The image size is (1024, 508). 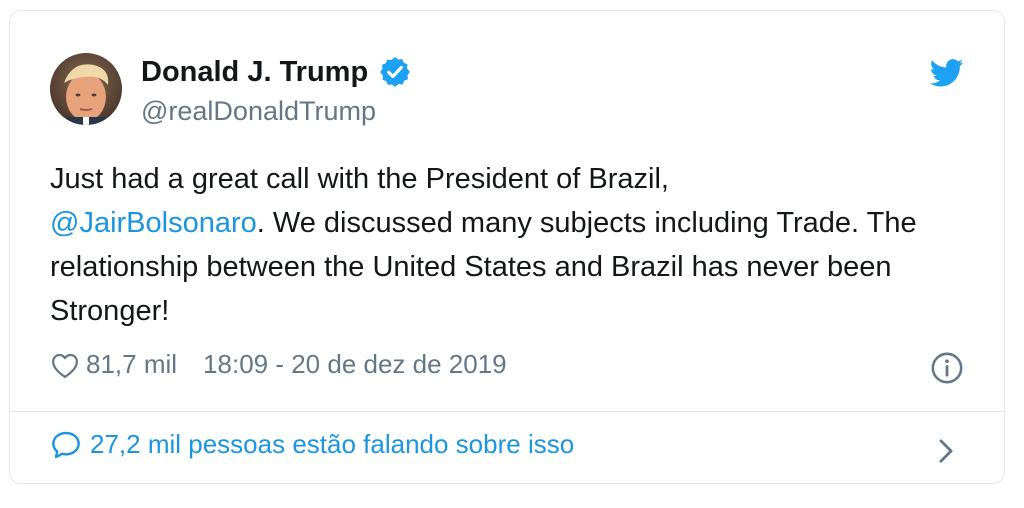 What do you see at coordinates (258, 111) in the screenshot?
I see `user-handle: @realDonaldTrump` at bounding box center [258, 111].